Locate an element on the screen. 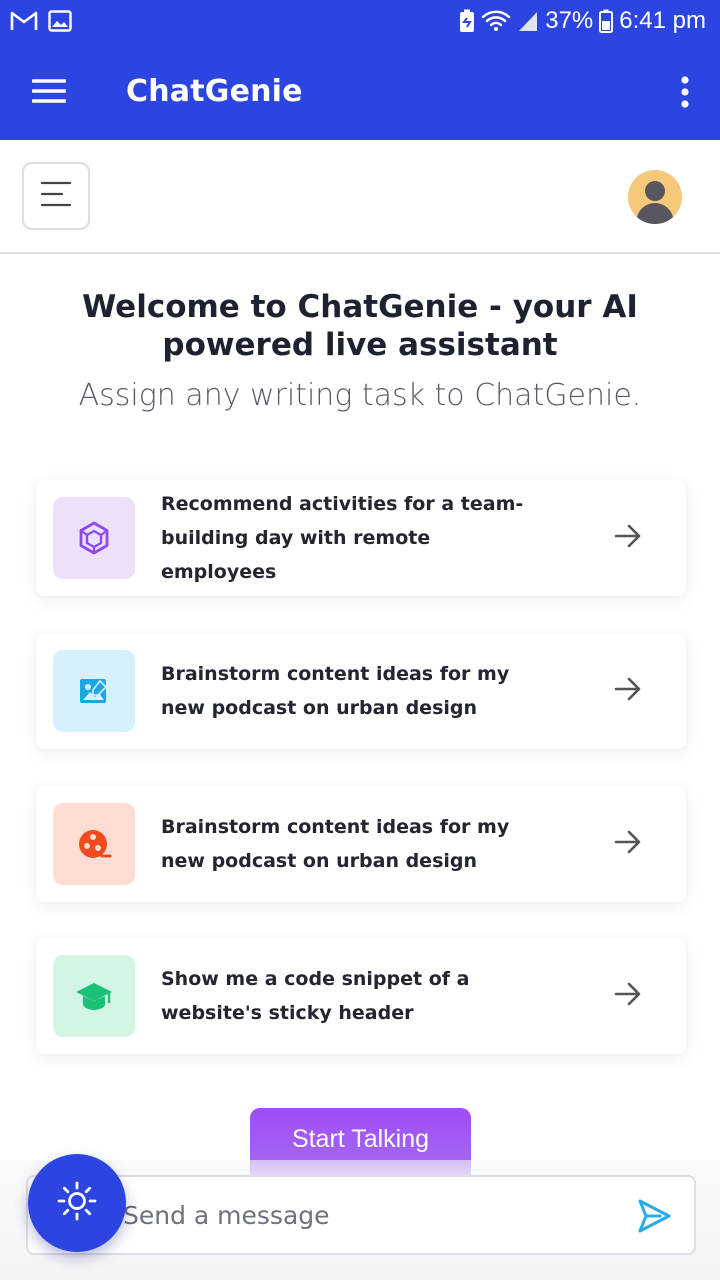 Image resolution: width=720 pixels, height=1280 pixels. cube-icon is located at coordinates (94, 538).